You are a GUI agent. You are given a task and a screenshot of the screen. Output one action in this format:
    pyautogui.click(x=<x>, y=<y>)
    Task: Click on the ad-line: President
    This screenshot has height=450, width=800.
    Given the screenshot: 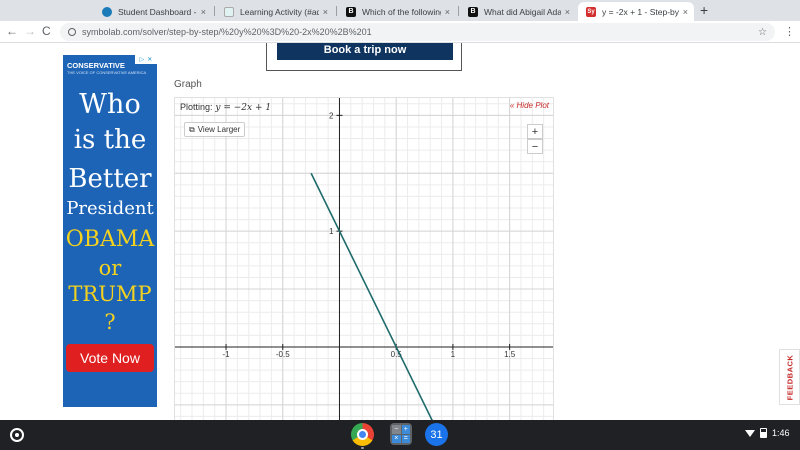 What is the action you would take?
    pyautogui.click(x=110, y=208)
    